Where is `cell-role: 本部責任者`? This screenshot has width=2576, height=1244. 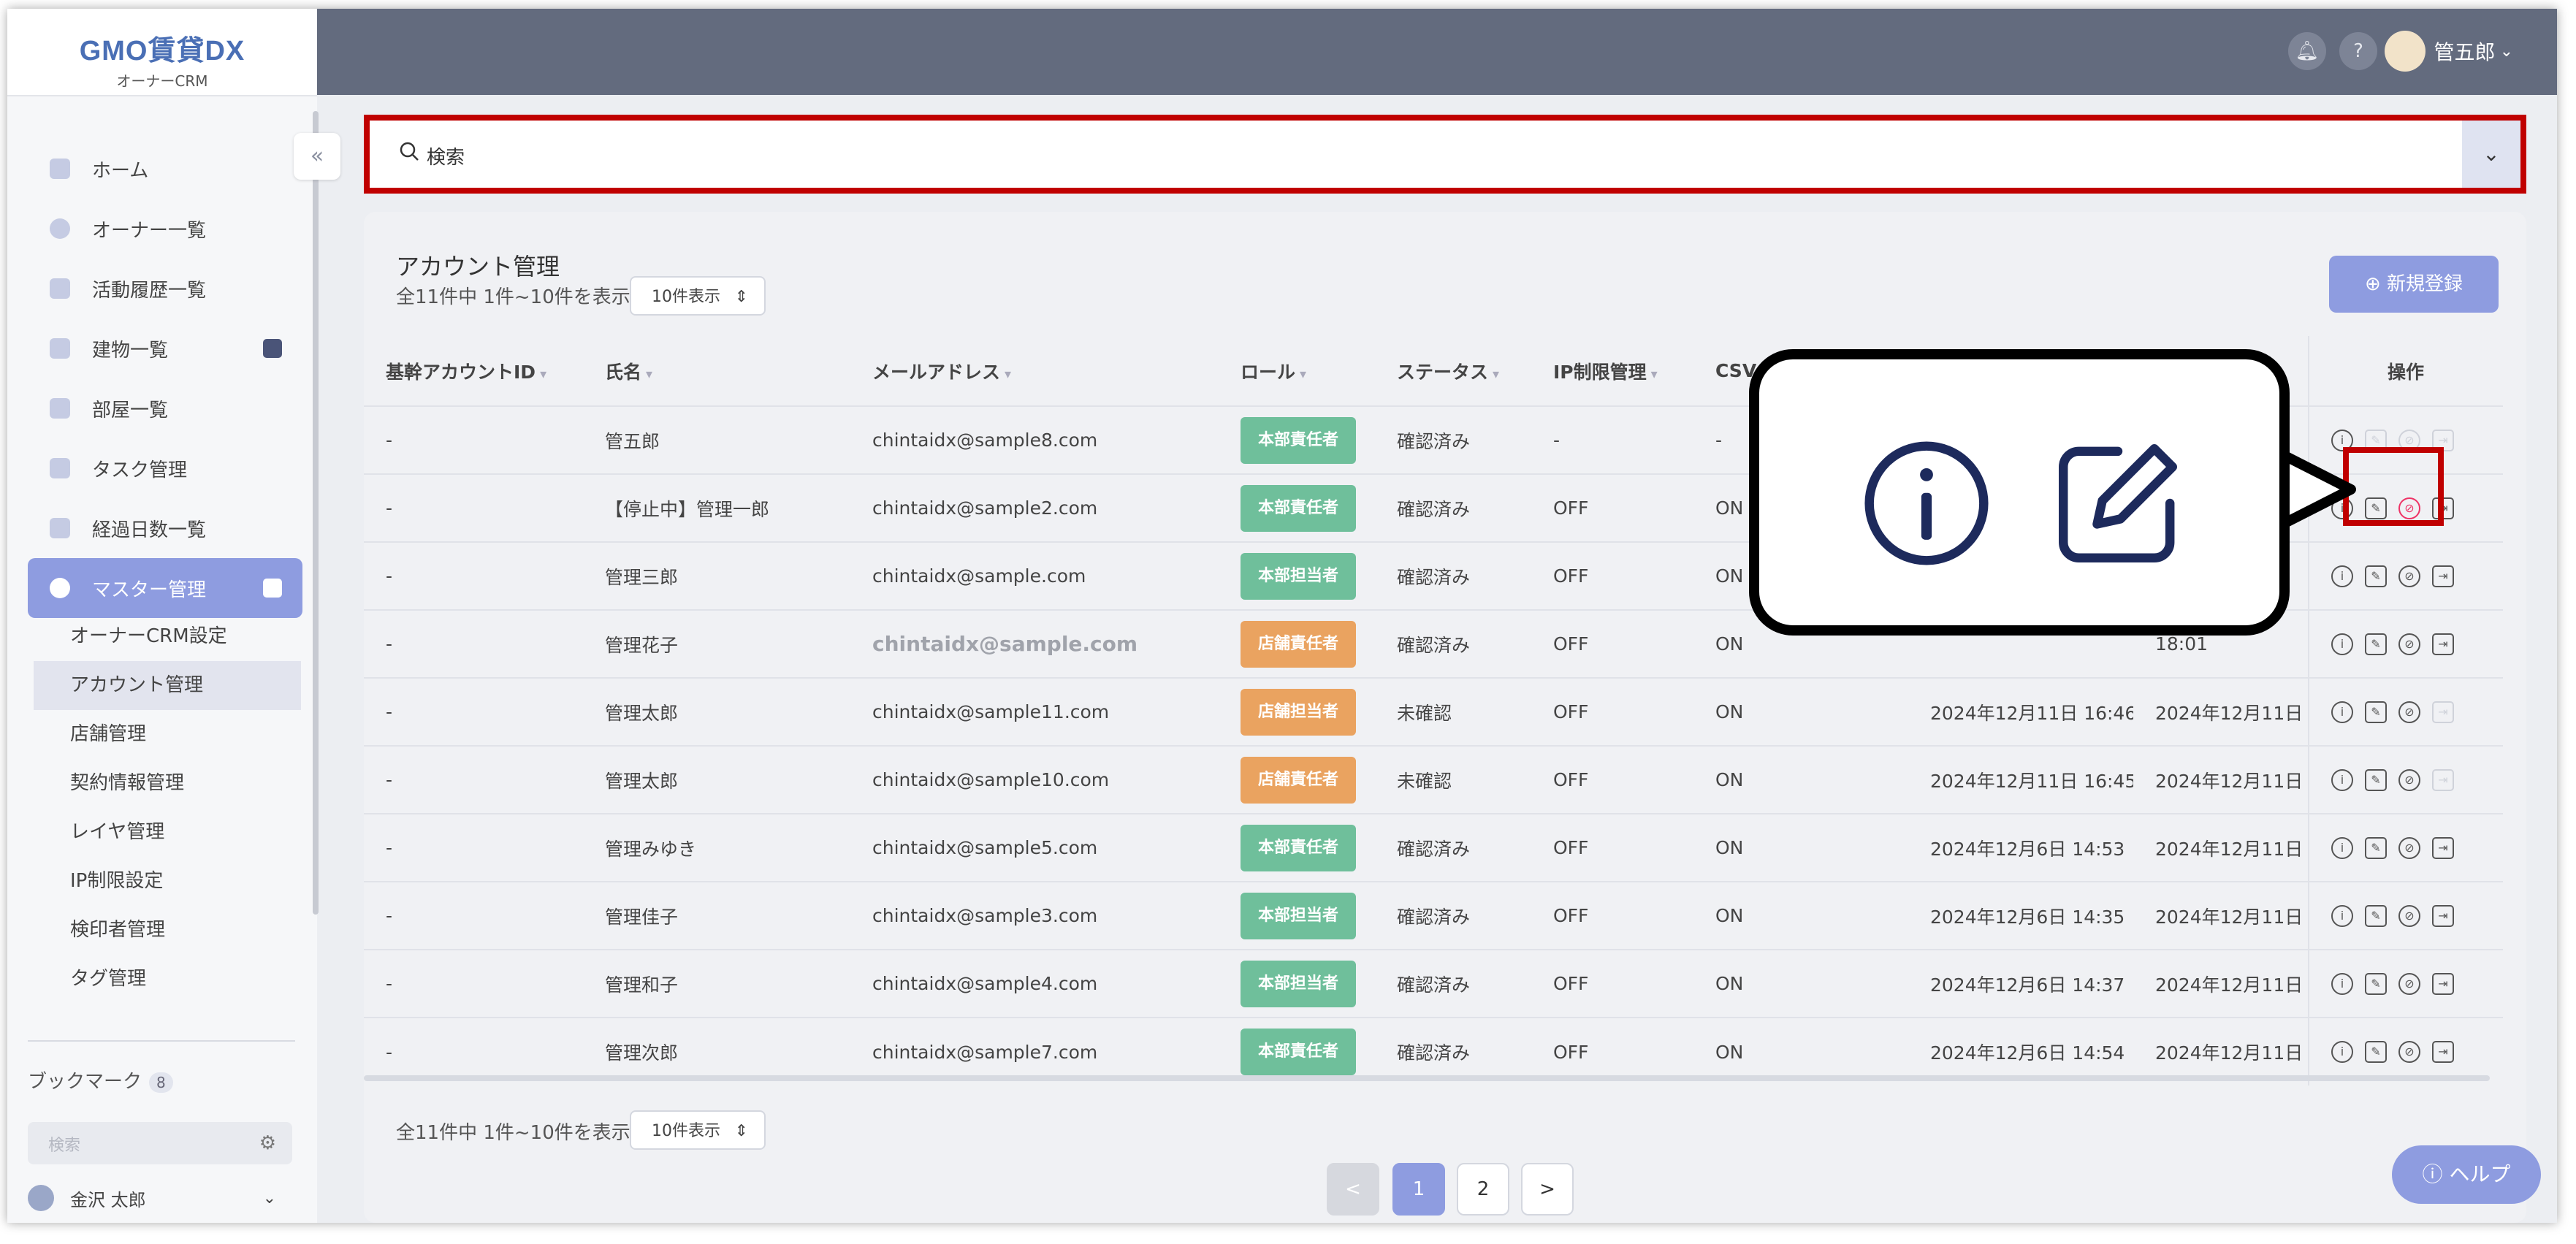
cell-role: 本部責任者 is located at coordinates (1297, 508).